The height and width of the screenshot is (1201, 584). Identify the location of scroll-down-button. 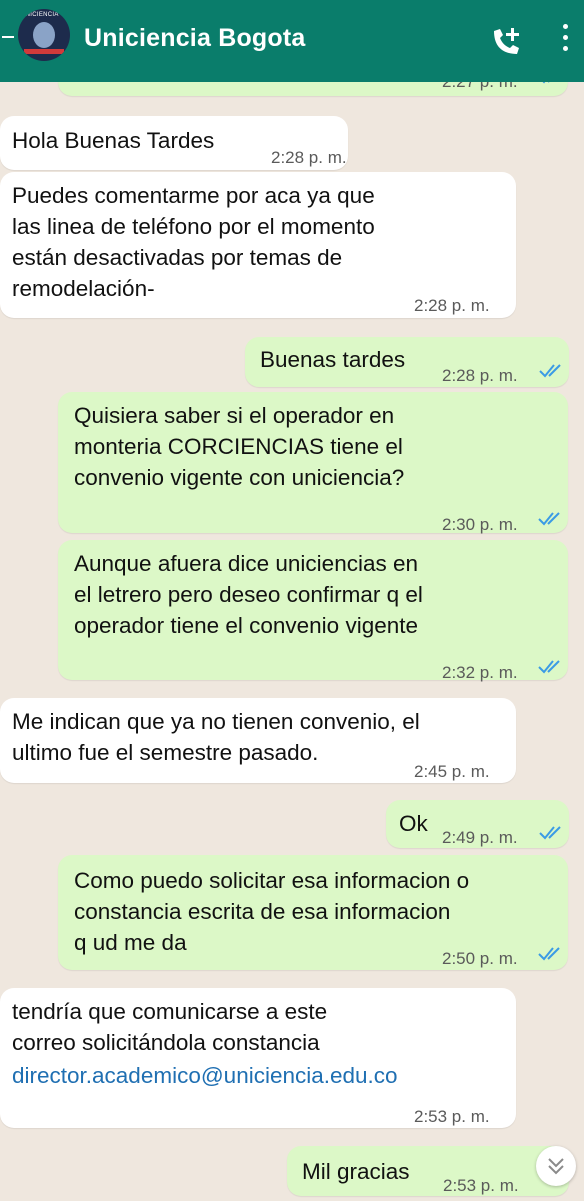
(556, 1166).